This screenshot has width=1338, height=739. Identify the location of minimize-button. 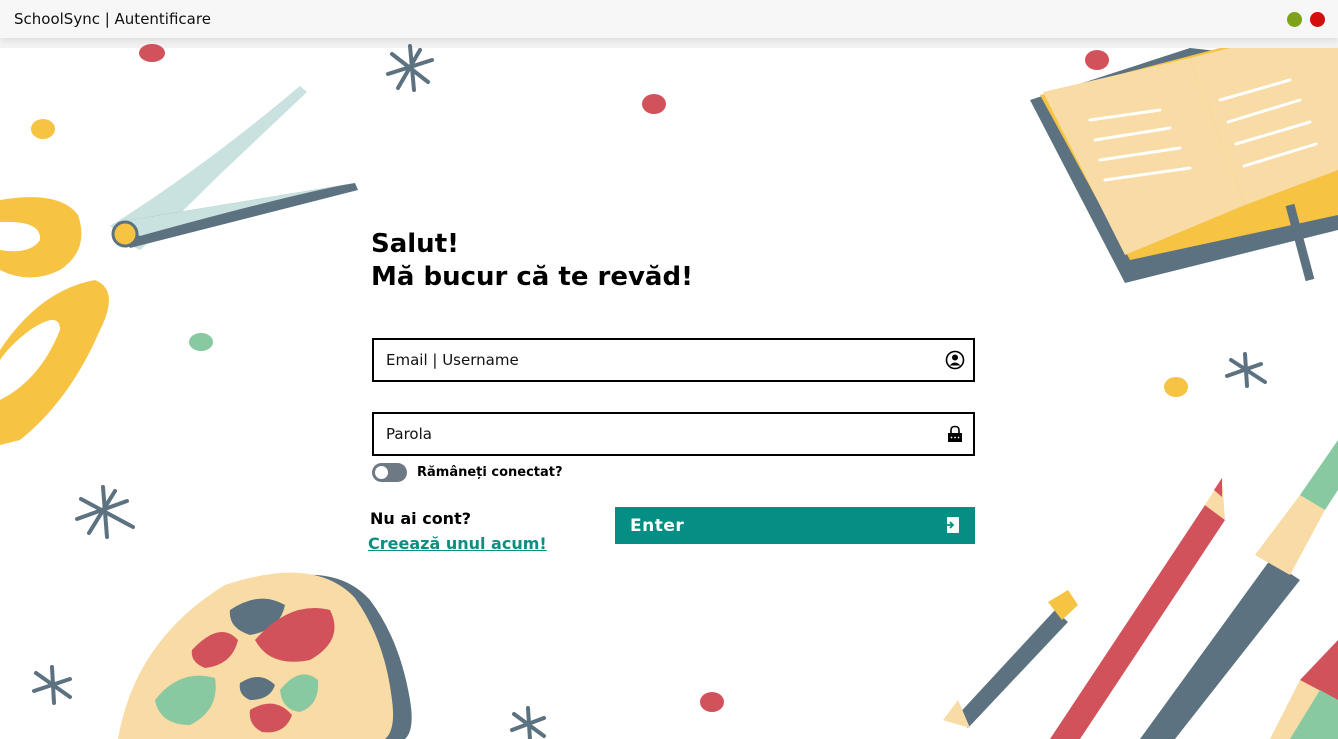
(1294, 19).